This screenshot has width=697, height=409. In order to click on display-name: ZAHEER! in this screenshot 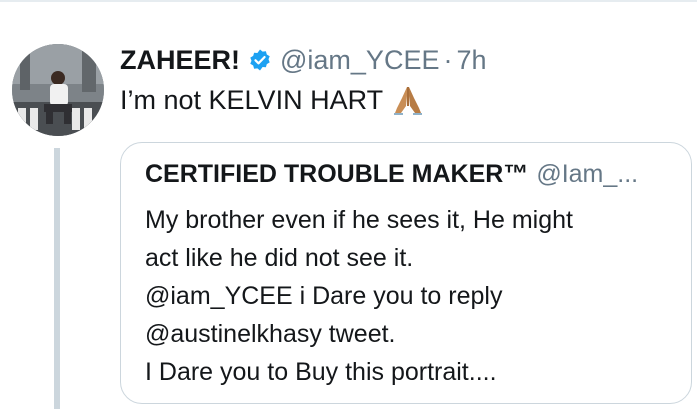, I will do `click(180, 60)`.